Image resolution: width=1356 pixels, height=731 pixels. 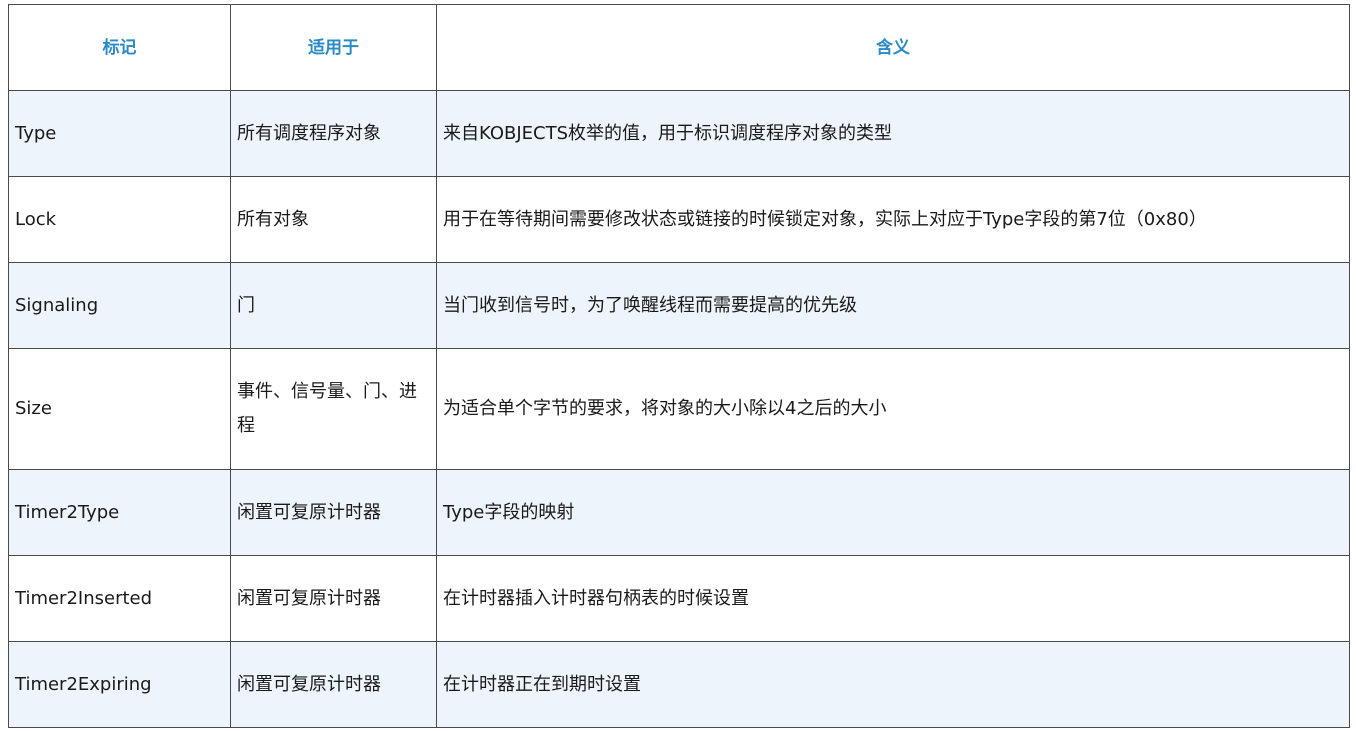 I want to click on table-row: Signaling 门 当门收到信号时，为了唤醒线程而需要提高的优先级, so click(x=679, y=305).